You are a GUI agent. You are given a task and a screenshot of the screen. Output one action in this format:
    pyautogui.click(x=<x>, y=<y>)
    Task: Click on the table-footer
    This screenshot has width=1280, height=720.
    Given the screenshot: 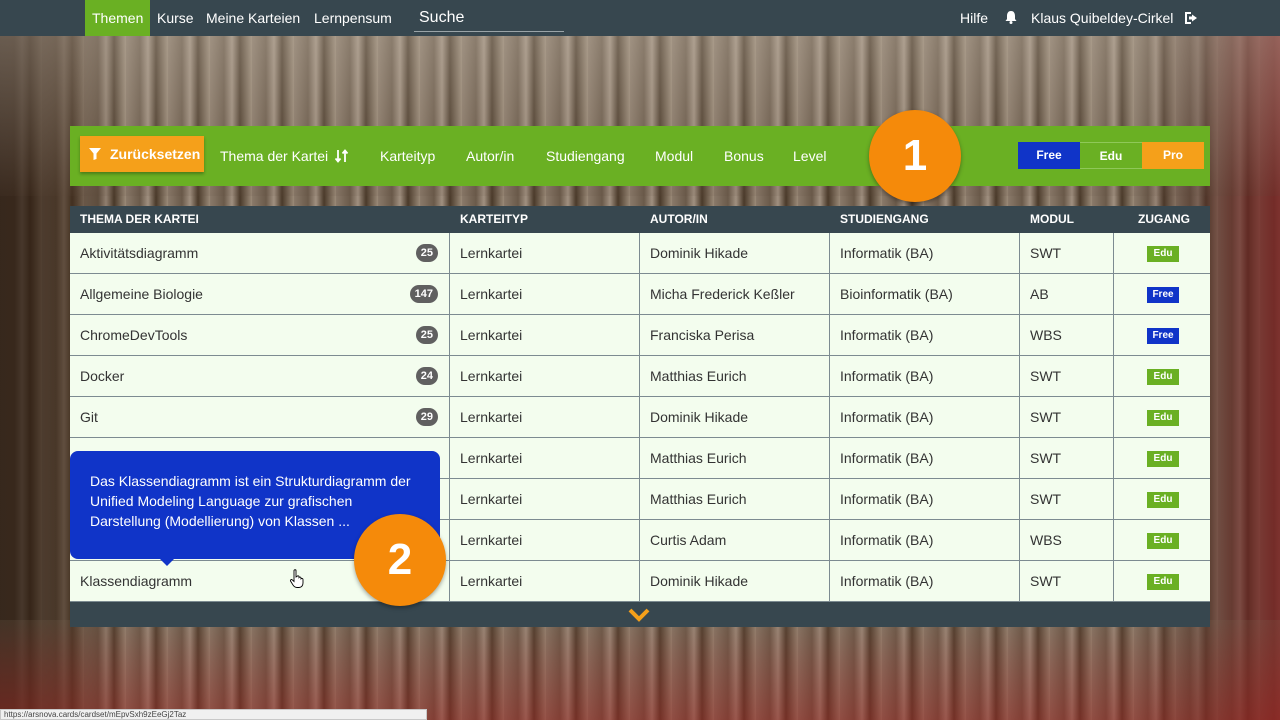 What is the action you would take?
    pyautogui.click(x=640, y=614)
    